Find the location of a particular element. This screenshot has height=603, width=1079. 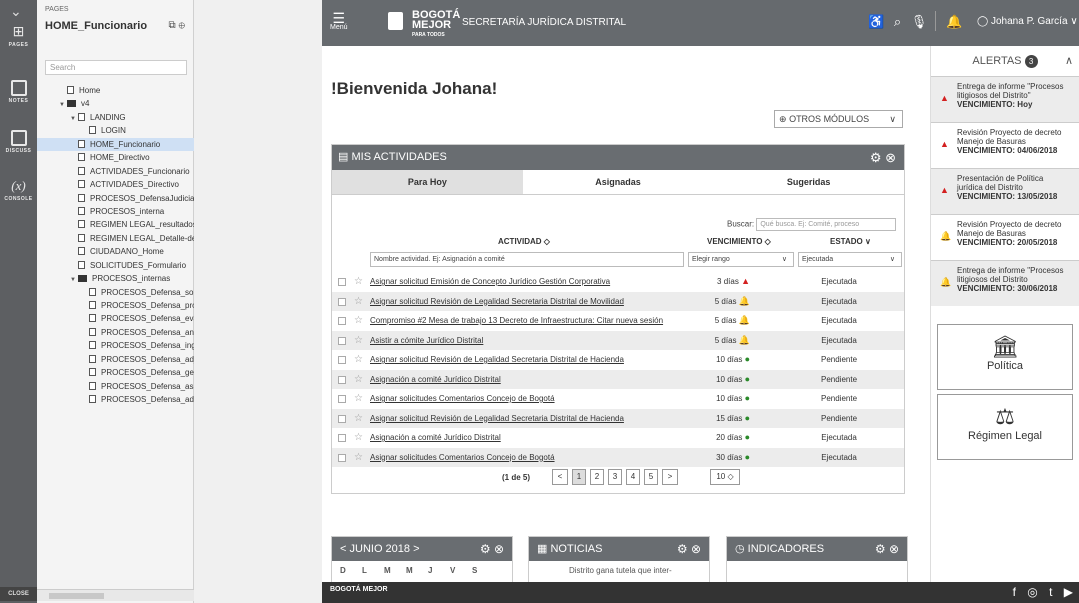

page-tree-item: PROCESOS_Defensa_solicit is located at coordinates (115, 292).